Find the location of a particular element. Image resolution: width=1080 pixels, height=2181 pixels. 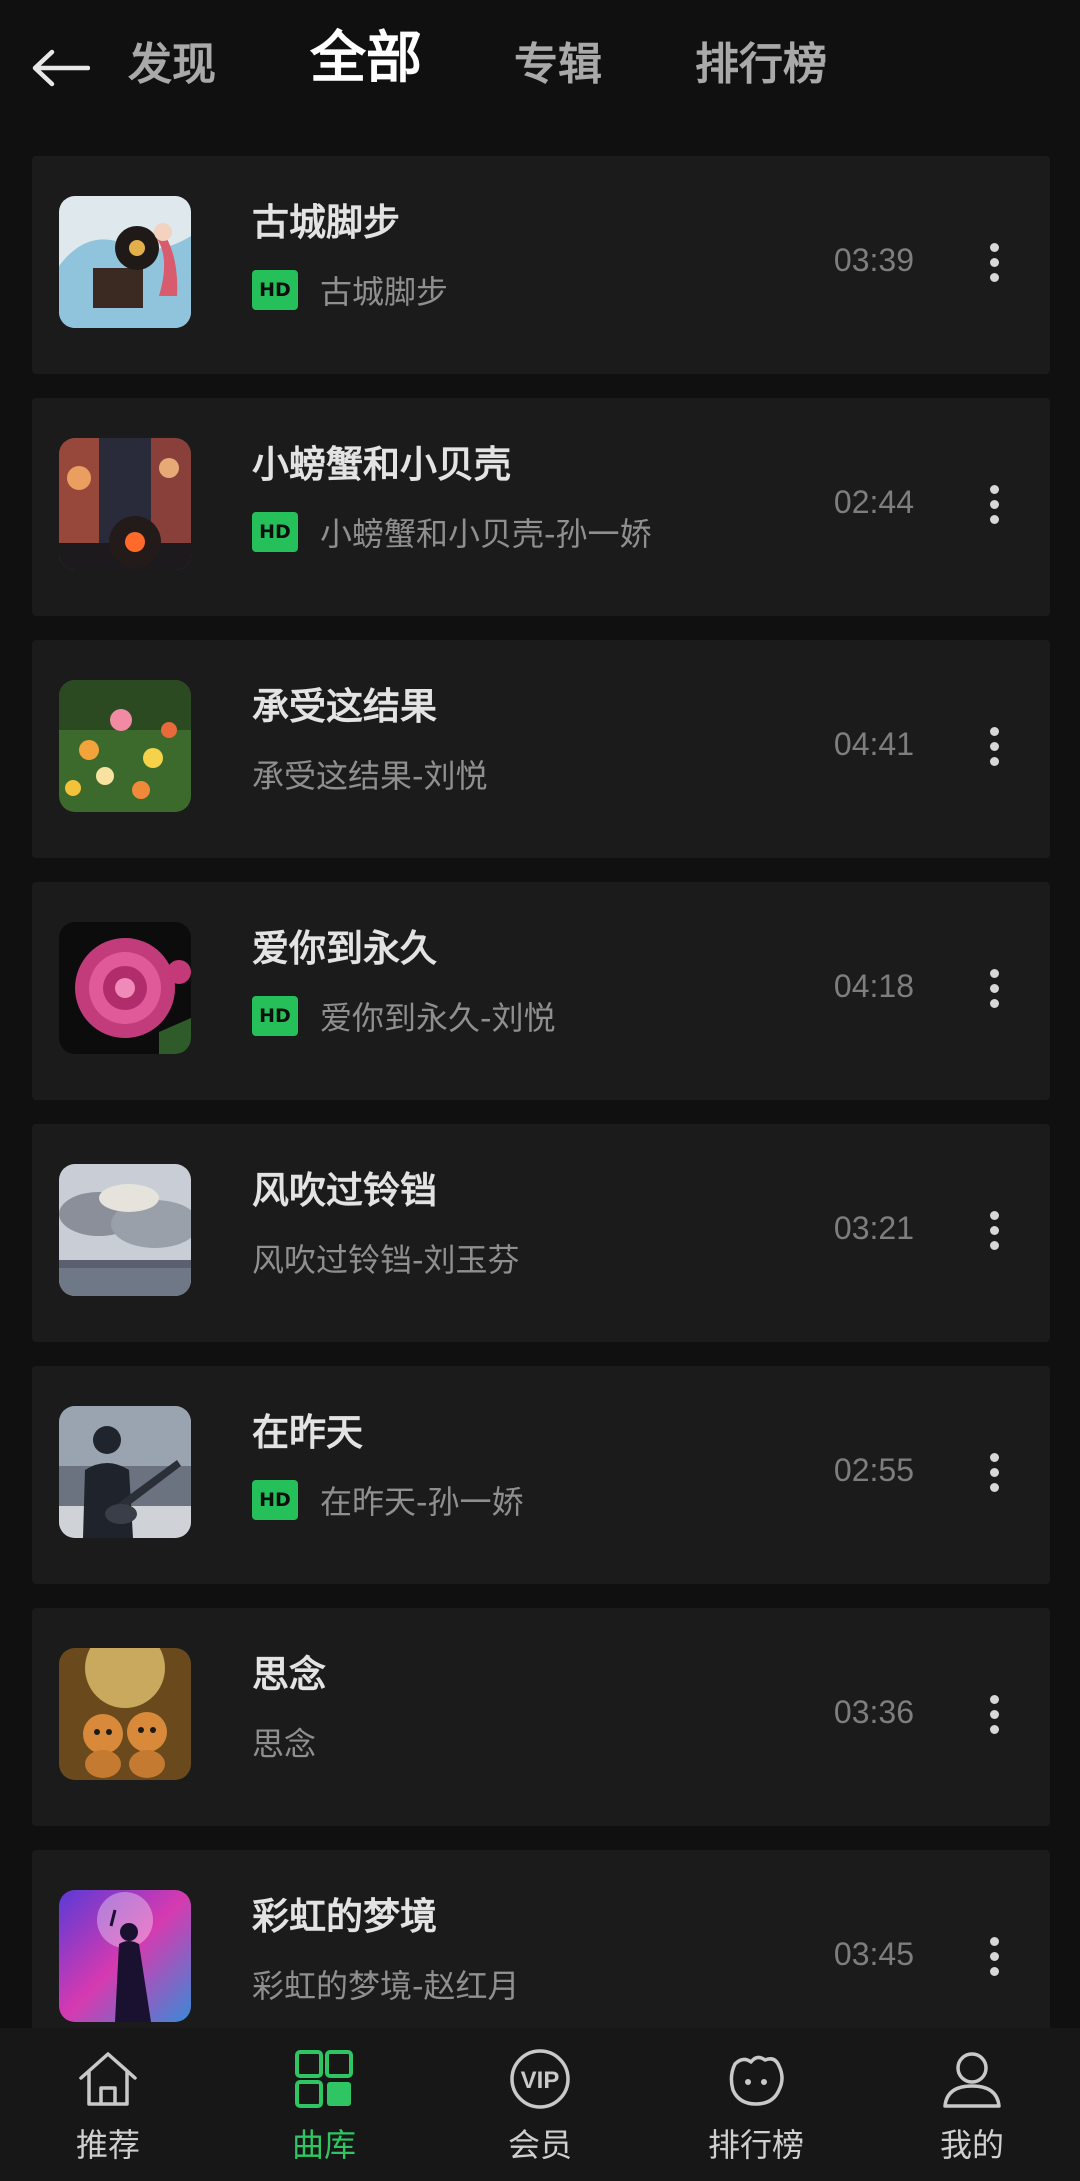

home-icon is located at coordinates (108, 2079).